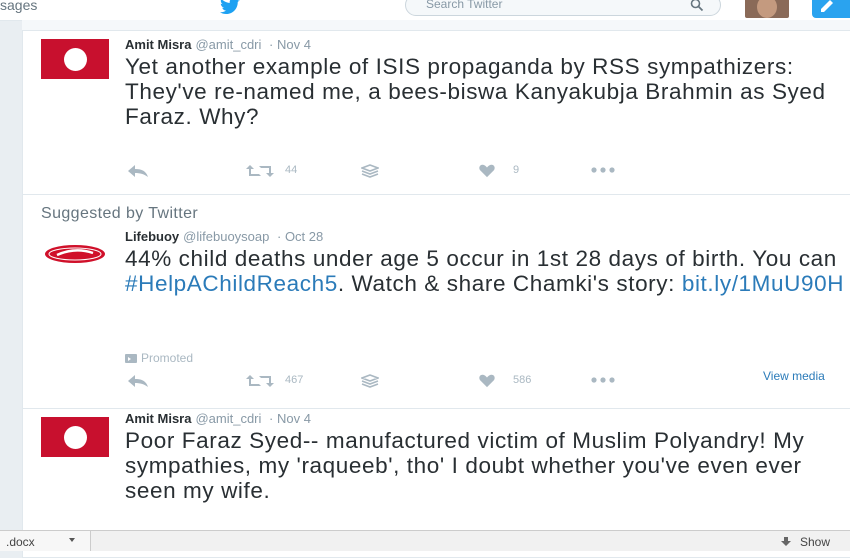  Describe the element at coordinates (300, 236) in the screenshot. I see `tweet-date: · Oct 28` at that location.